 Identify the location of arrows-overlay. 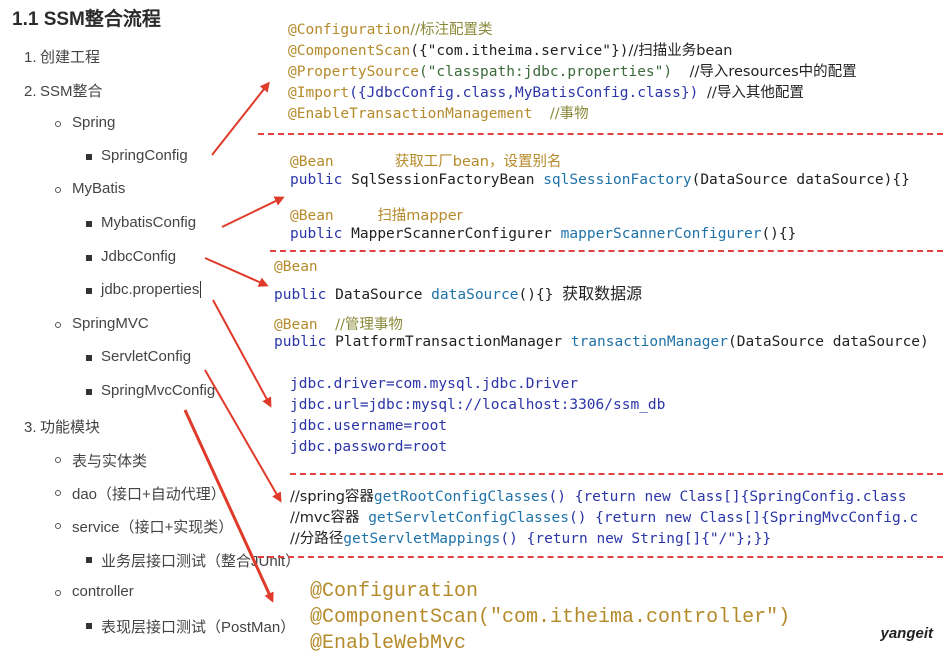
(234, 342).